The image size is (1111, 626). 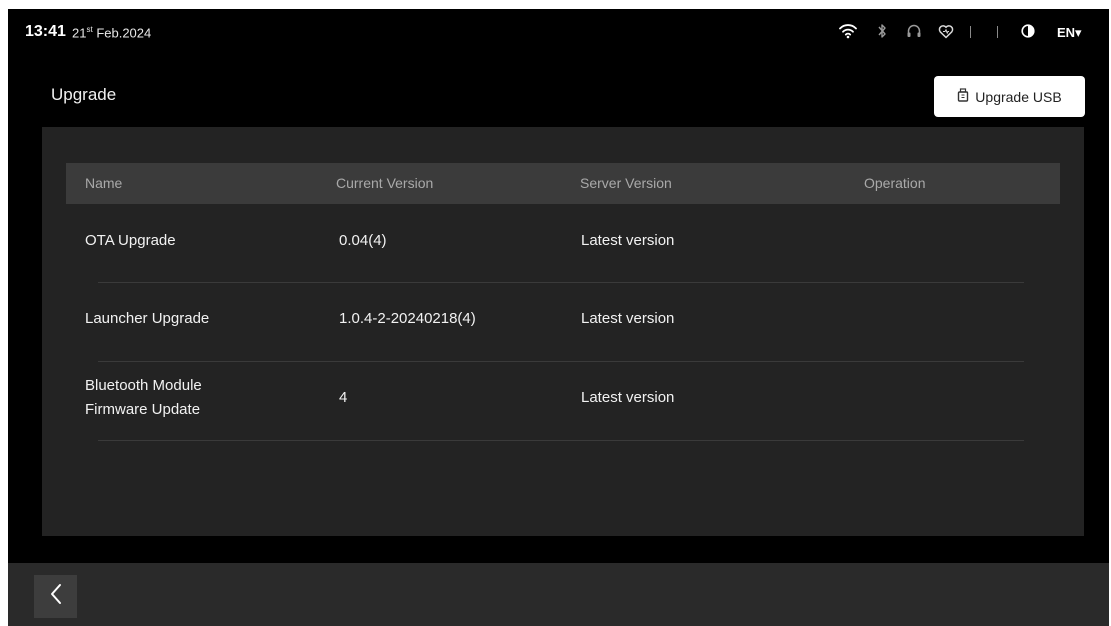 I want to click on date: 21st Feb.2024, so click(x=111, y=32).